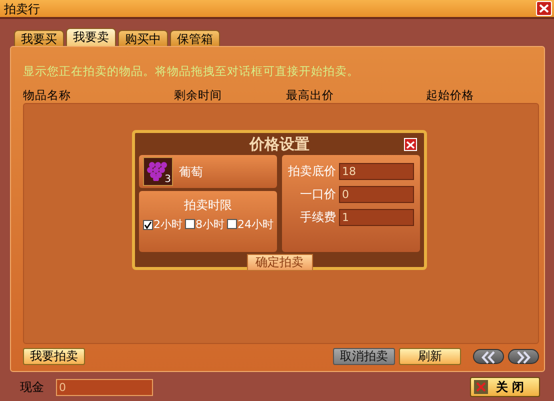  What do you see at coordinates (279, 262) in the screenshot?
I see `confirm-button: 确定拍卖` at bounding box center [279, 262].